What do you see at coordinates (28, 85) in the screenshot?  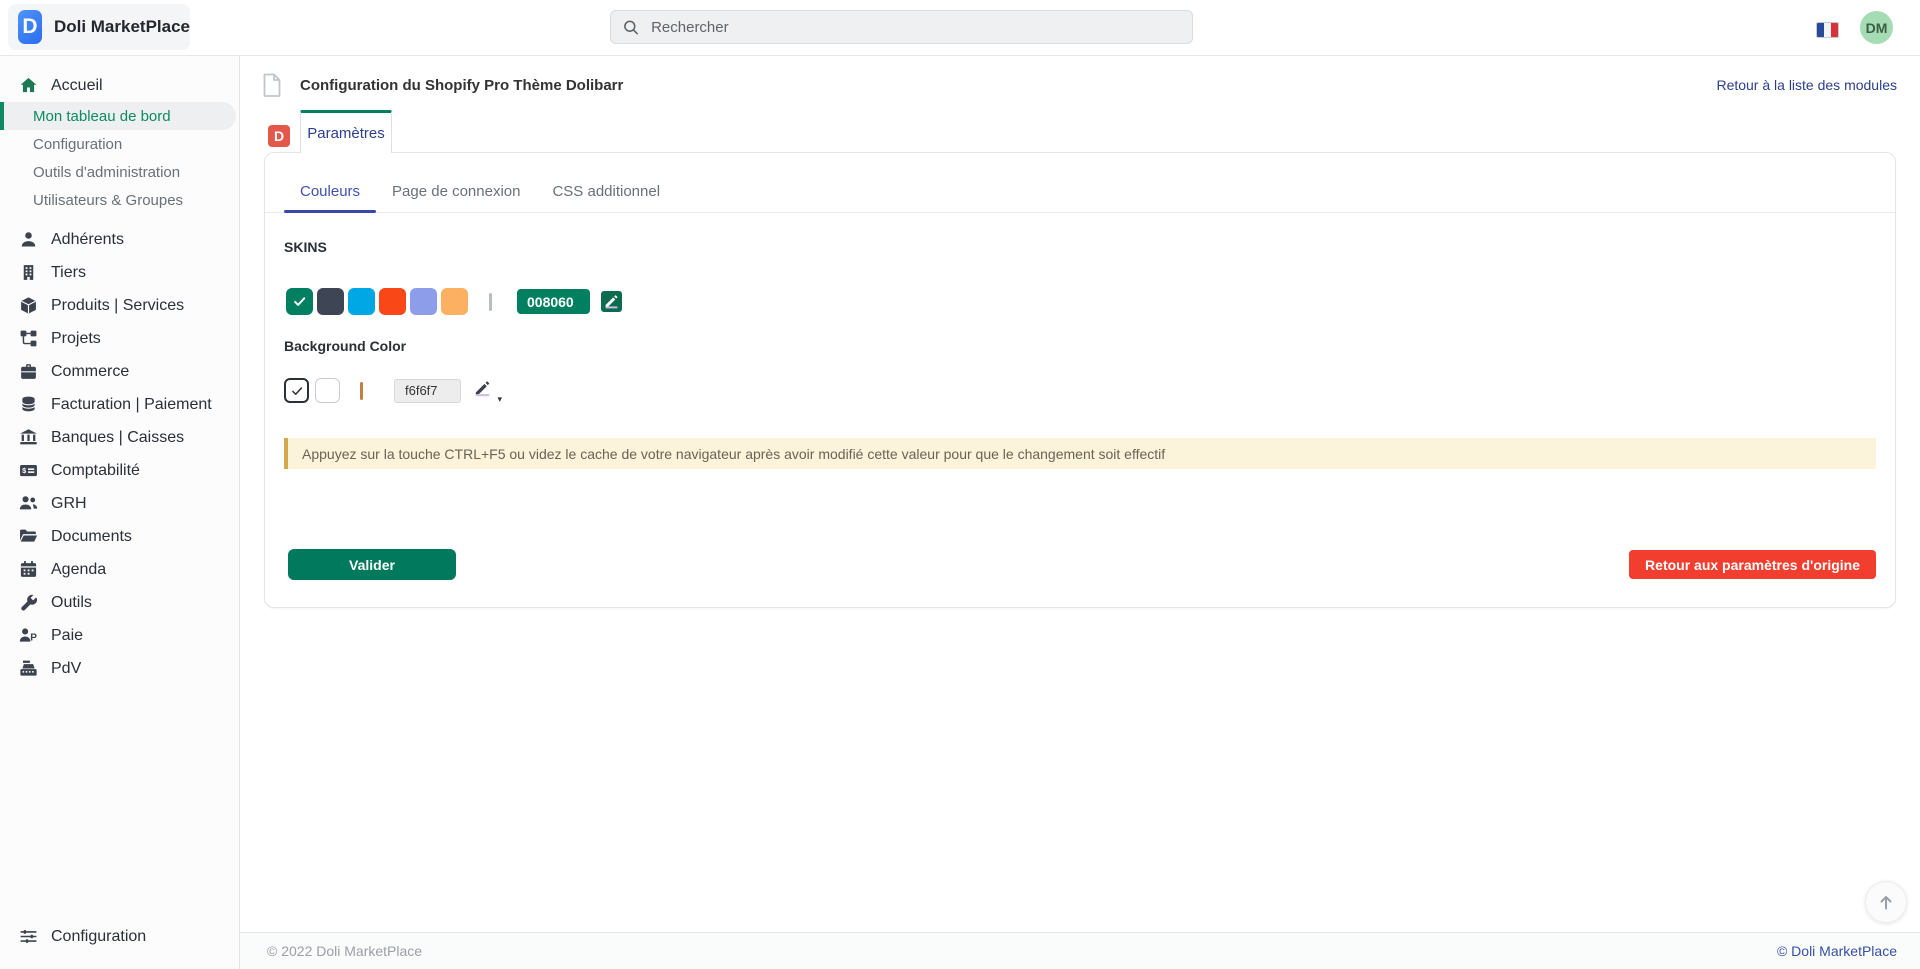 I see `home-icon` at bounding box center [28, 85].